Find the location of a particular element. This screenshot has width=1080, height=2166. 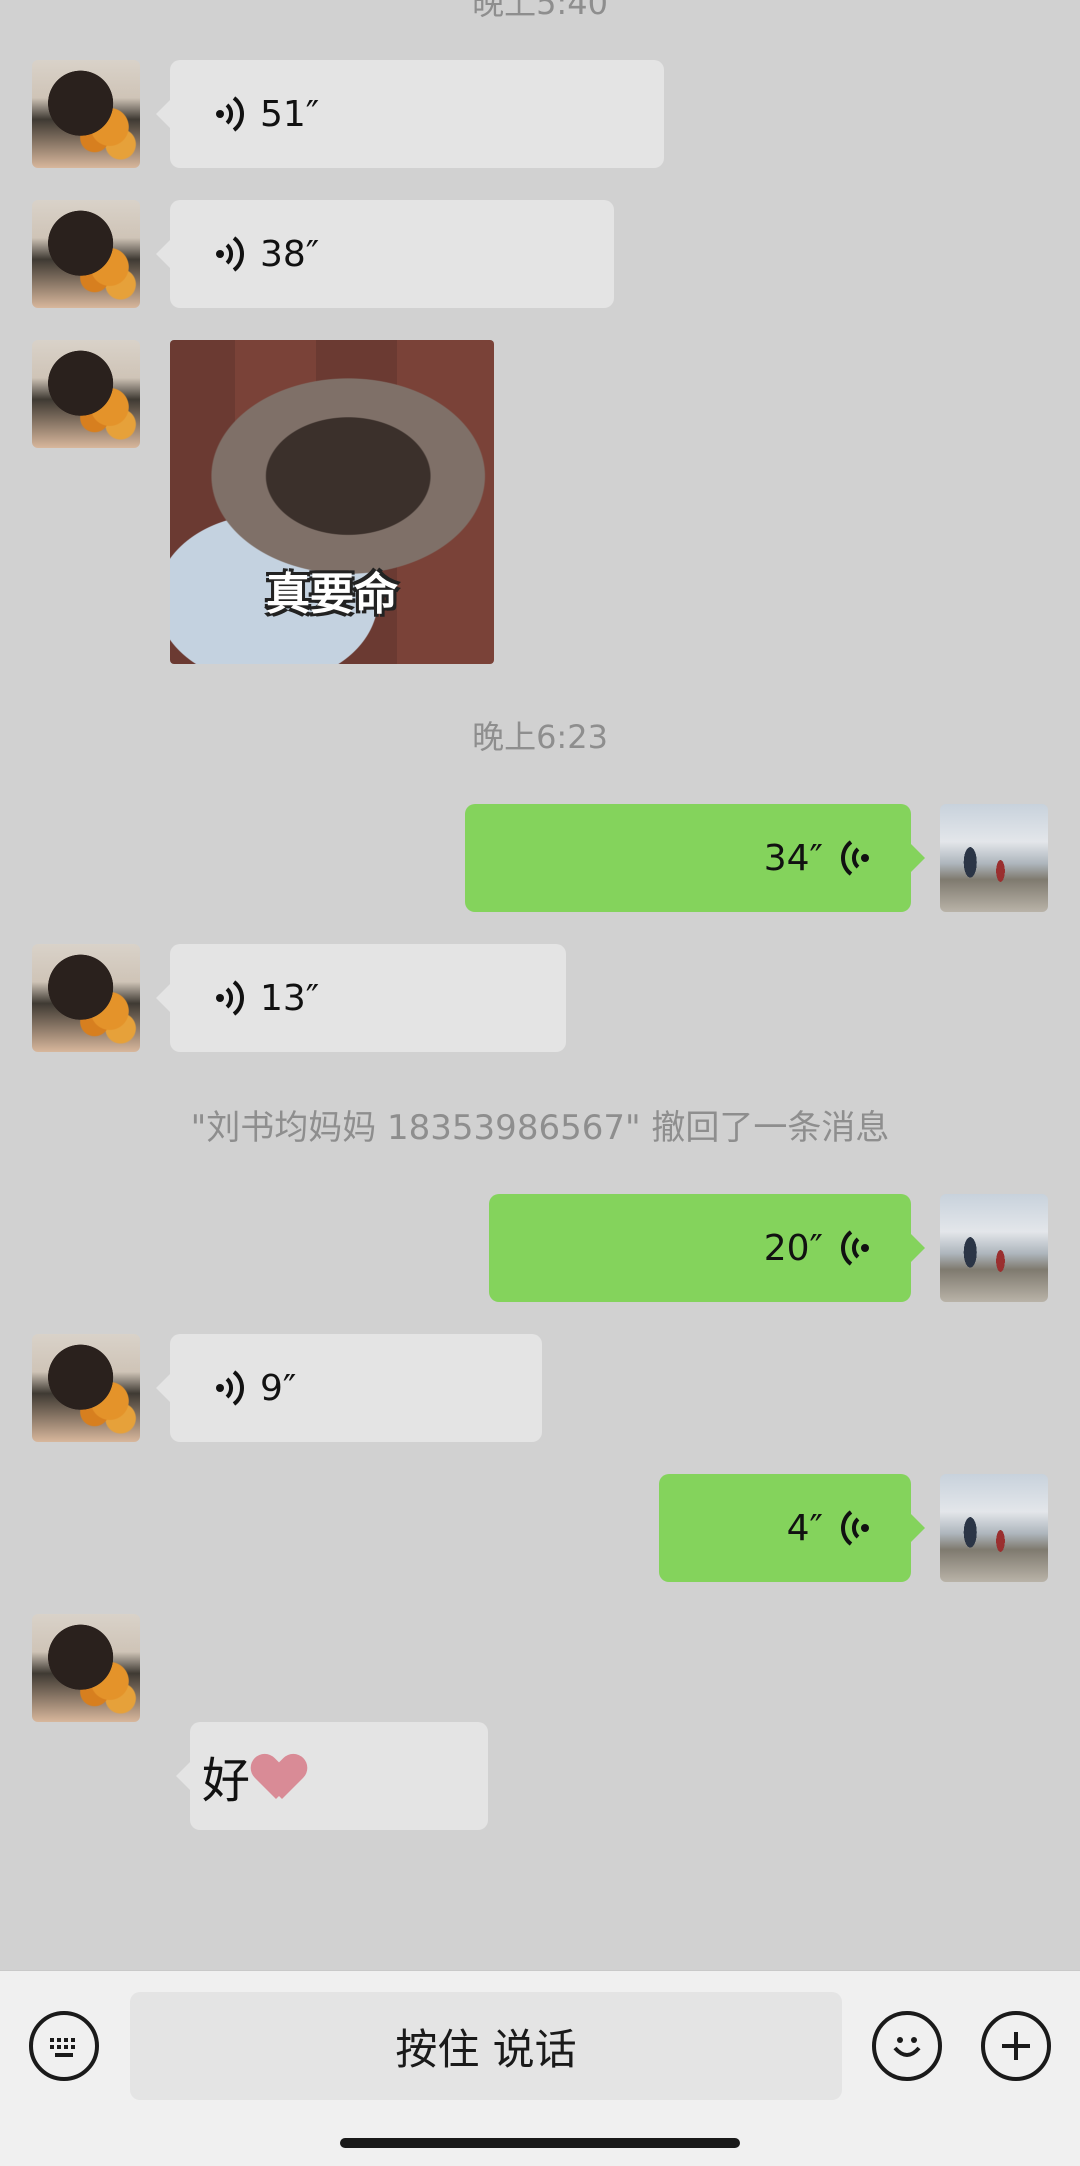

recall-notice: "刘书均妈妈 18353986567" 撤回了一条消息 is located at coordinates (540, 1128).